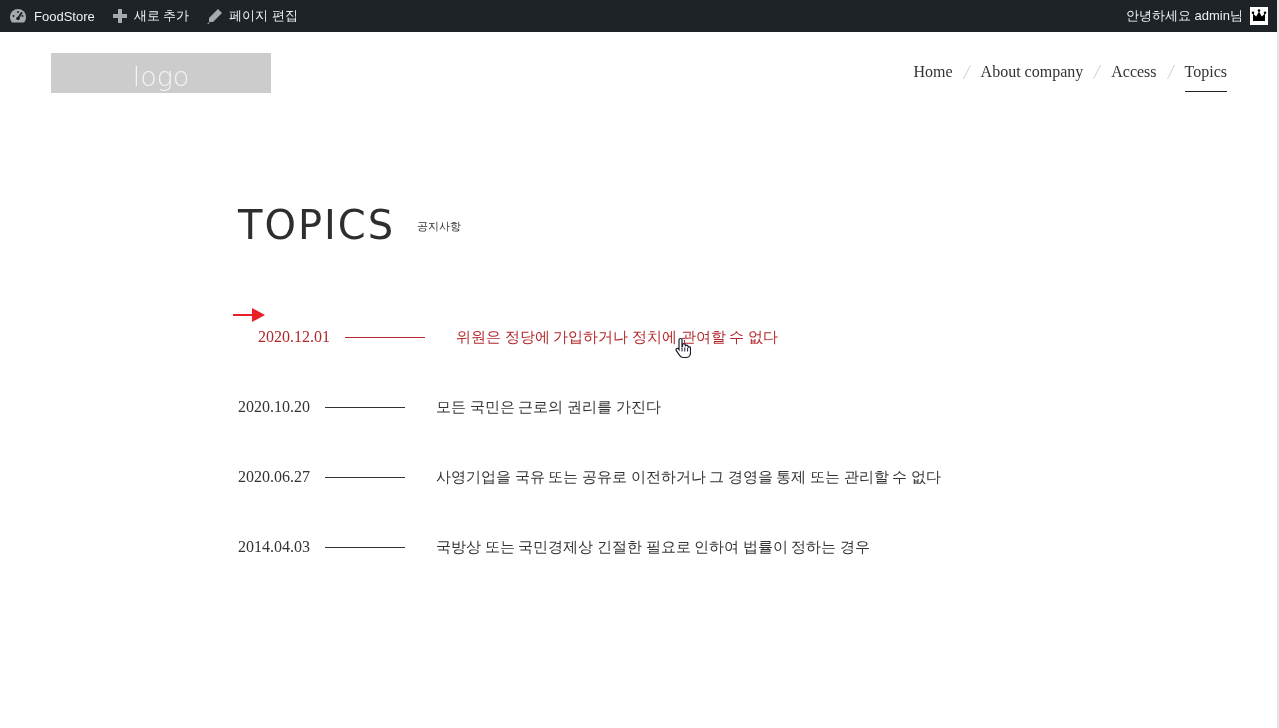 This screenshot has height=728, width=1279. What do you see at coordinates (1196, 16) in the screenshot?
I see `account-link: 안녕하세요 admin님` at bounding box center [1196, 16].